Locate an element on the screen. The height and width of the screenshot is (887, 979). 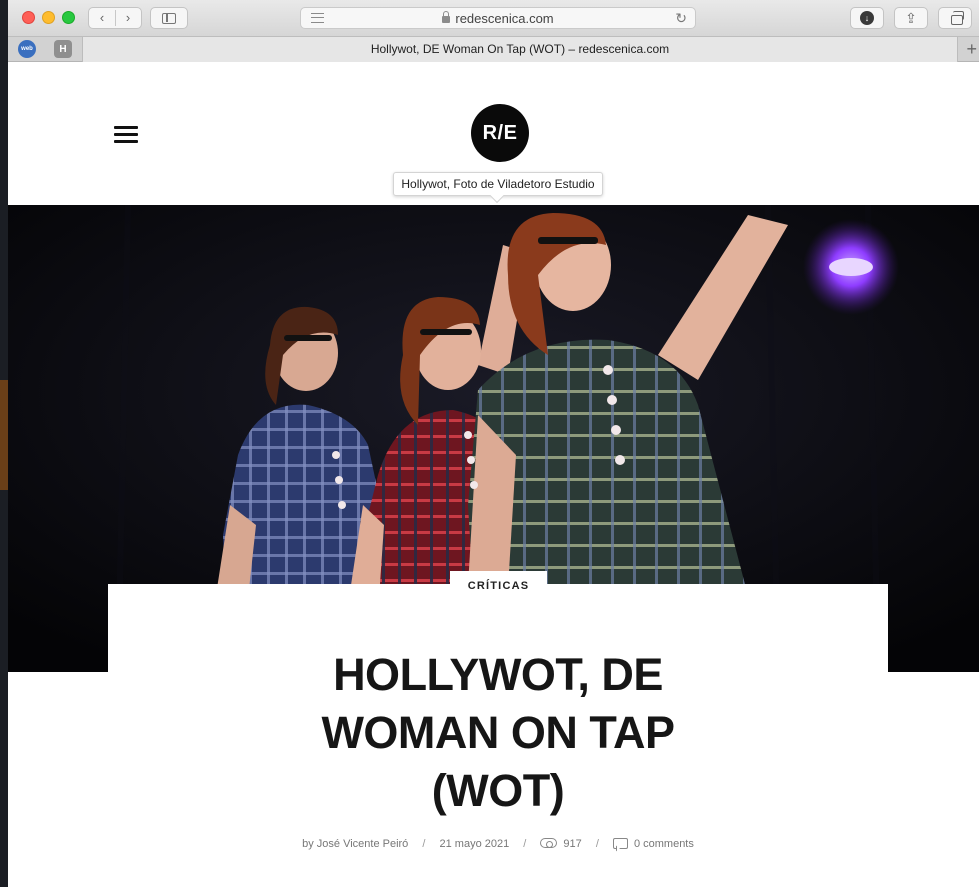
pinned-tab-h: H is located at coordinates (63, 49).